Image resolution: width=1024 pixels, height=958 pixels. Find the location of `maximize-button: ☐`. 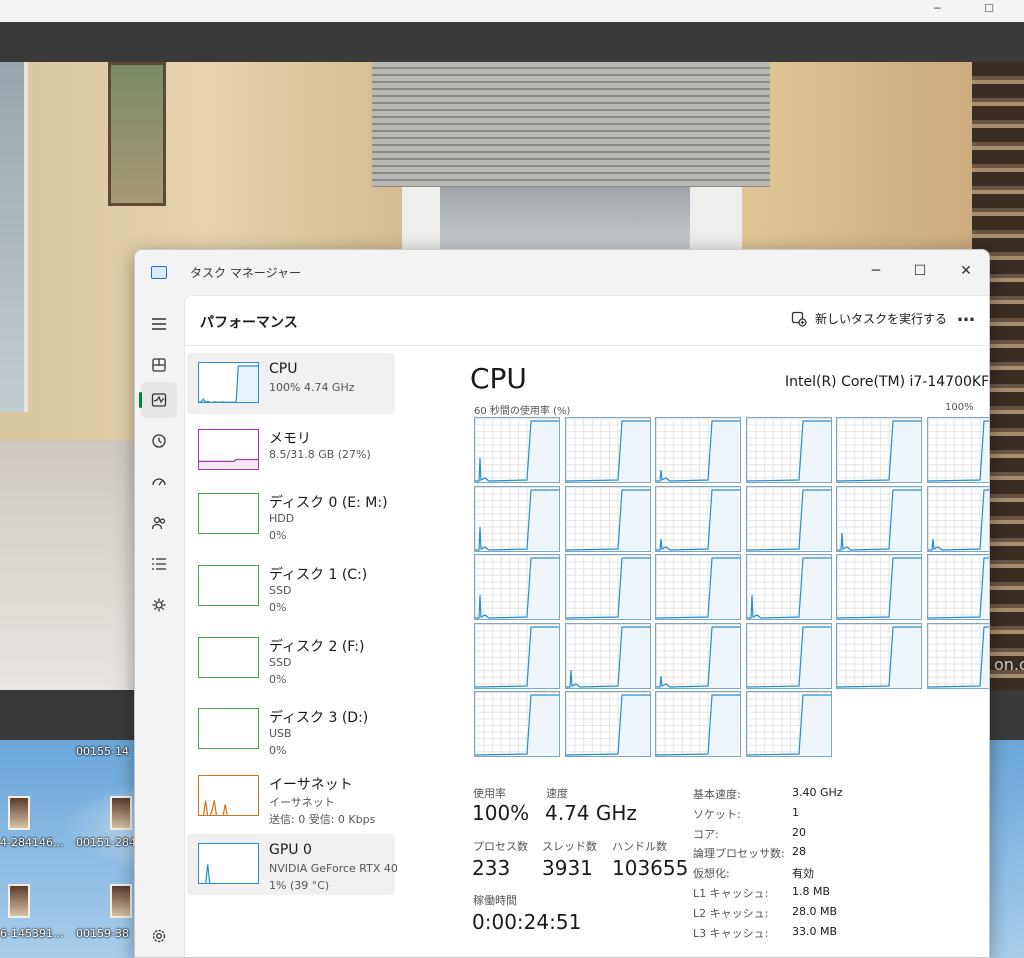

maximize-button: ☐ is located at coordinates (920, 271).